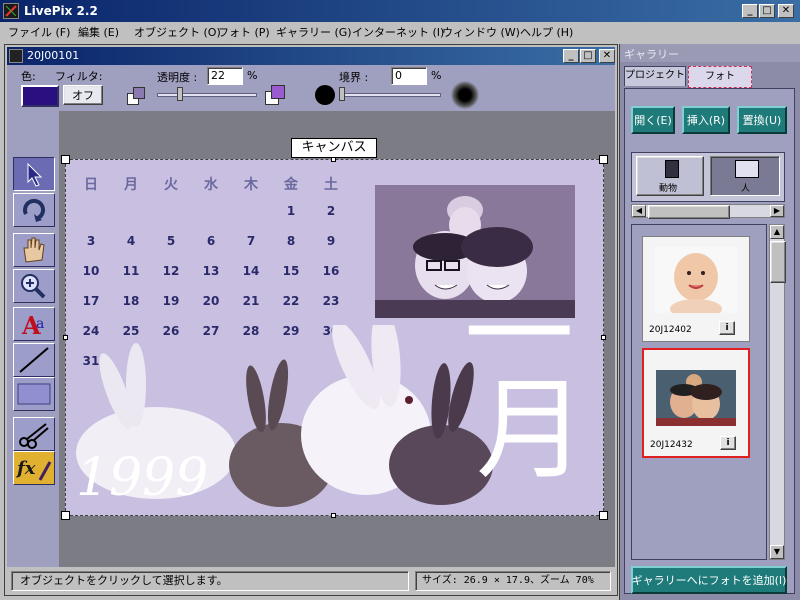 Image resolution: width=800 pixels, height=600 pixels. What do you see at coordinates (251, 185) in the screenshot?
I see `calendar-weekday: 木` at bounding box center [251, 185].